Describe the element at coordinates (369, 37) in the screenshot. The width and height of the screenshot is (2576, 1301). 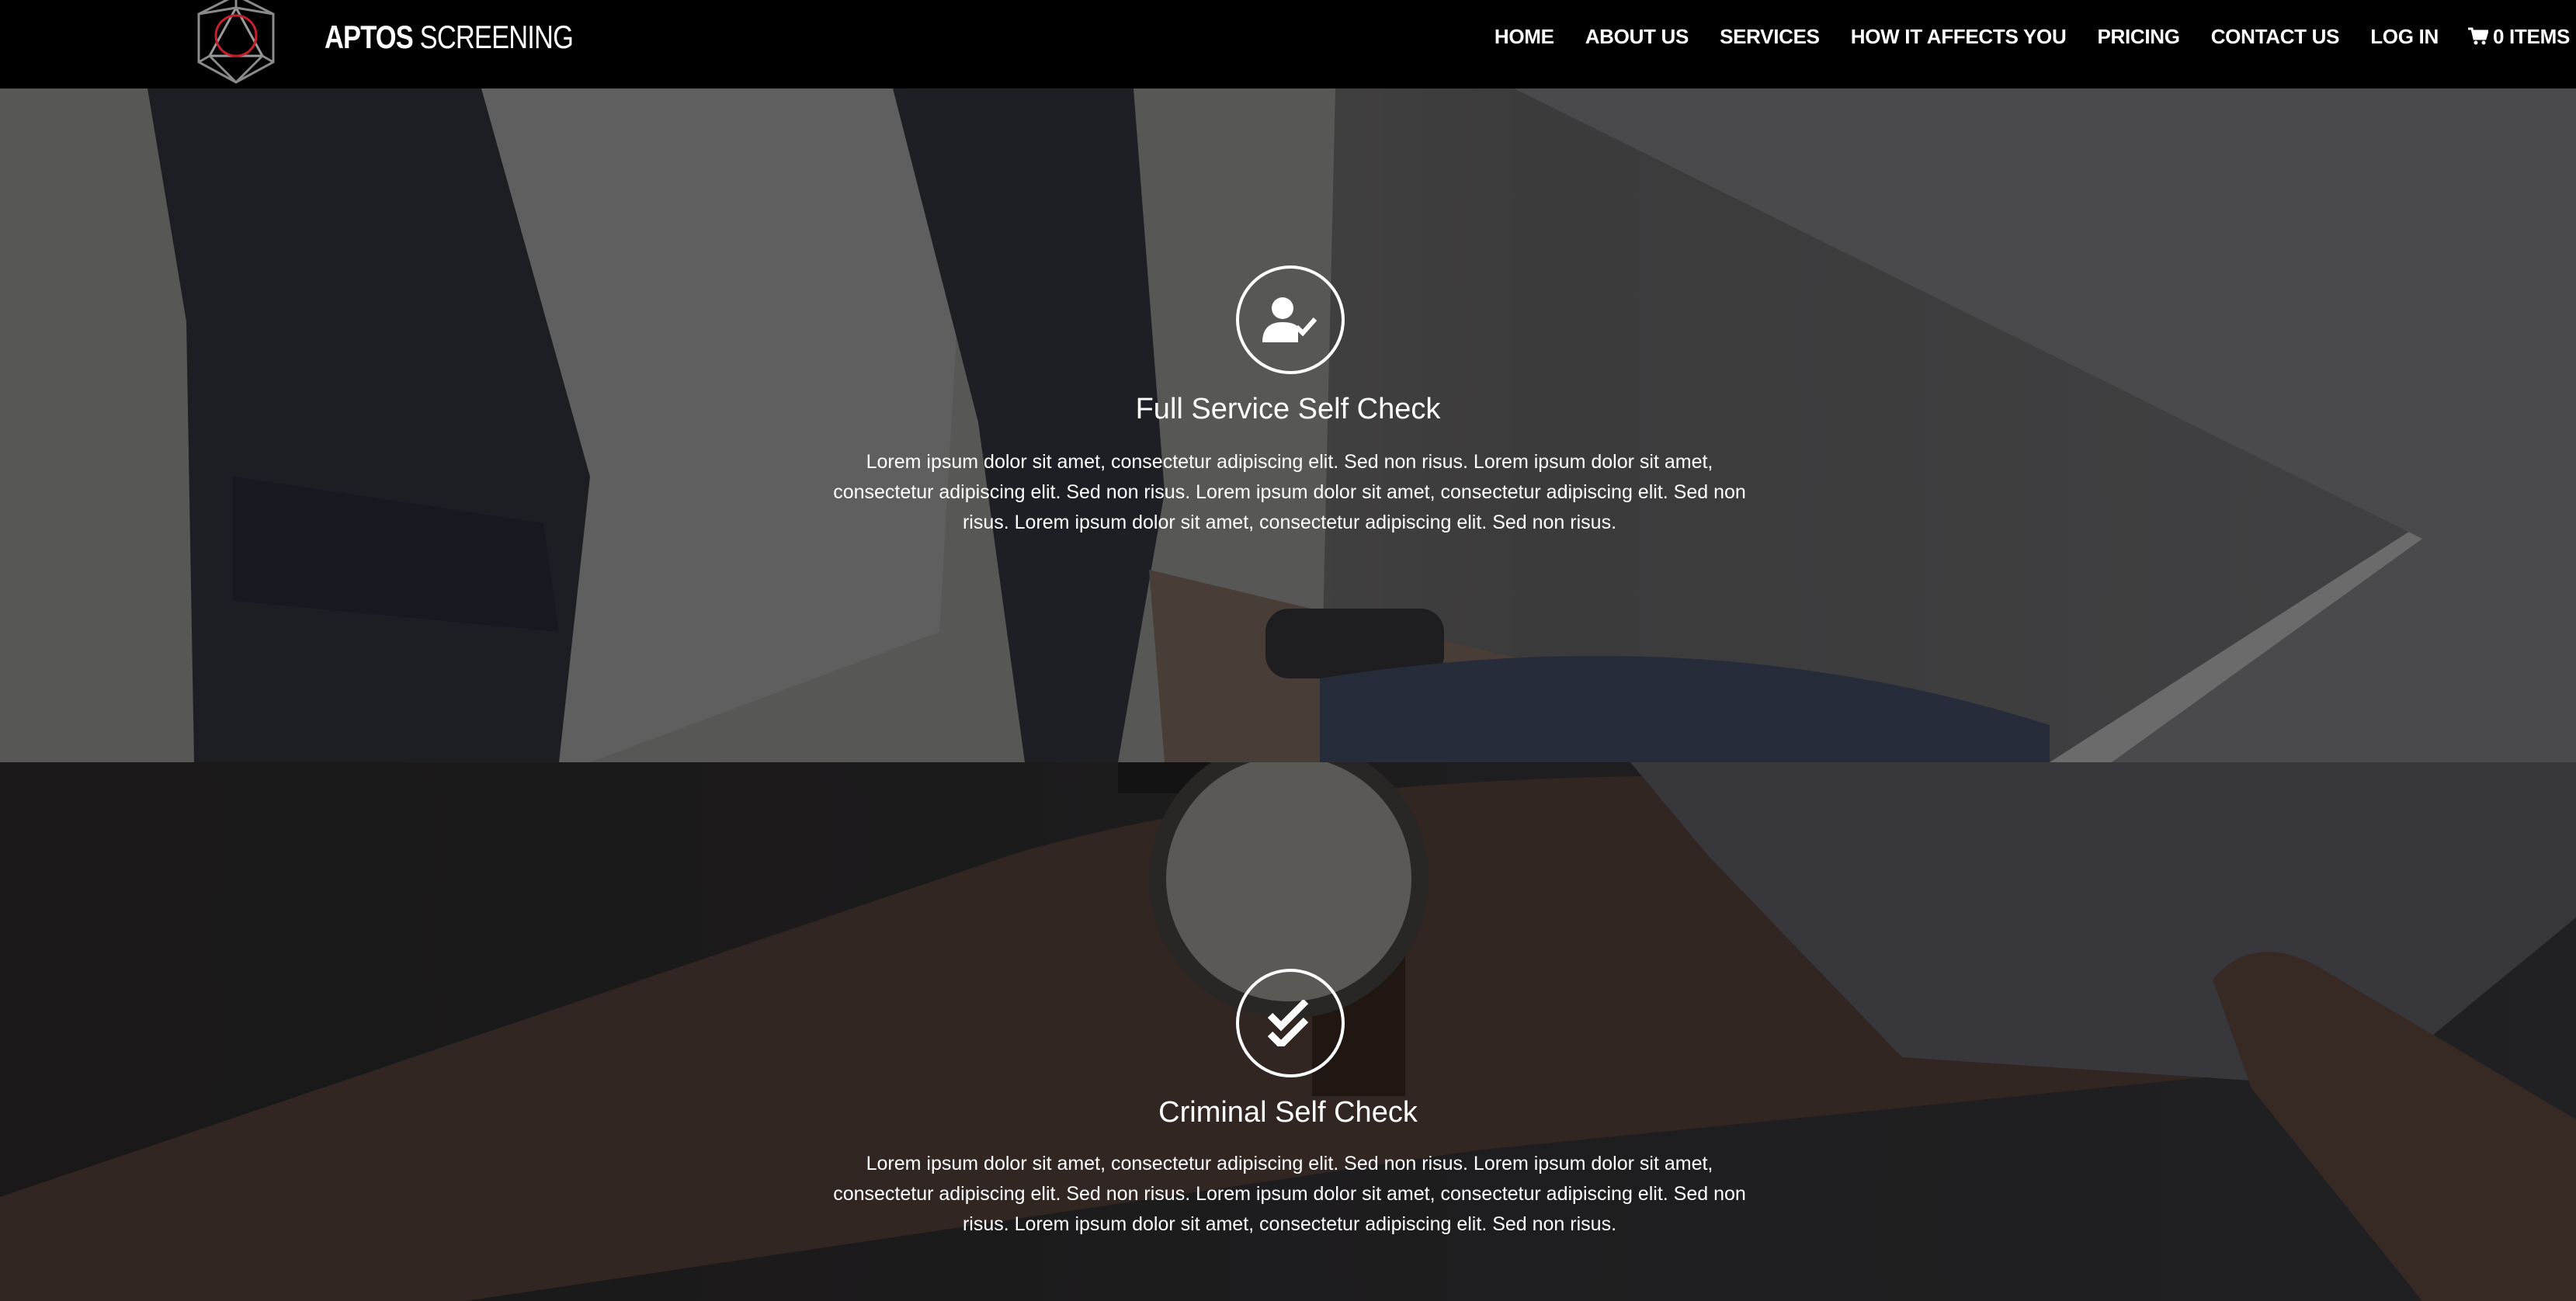
I see `brand-bold: APTOS` at that location.